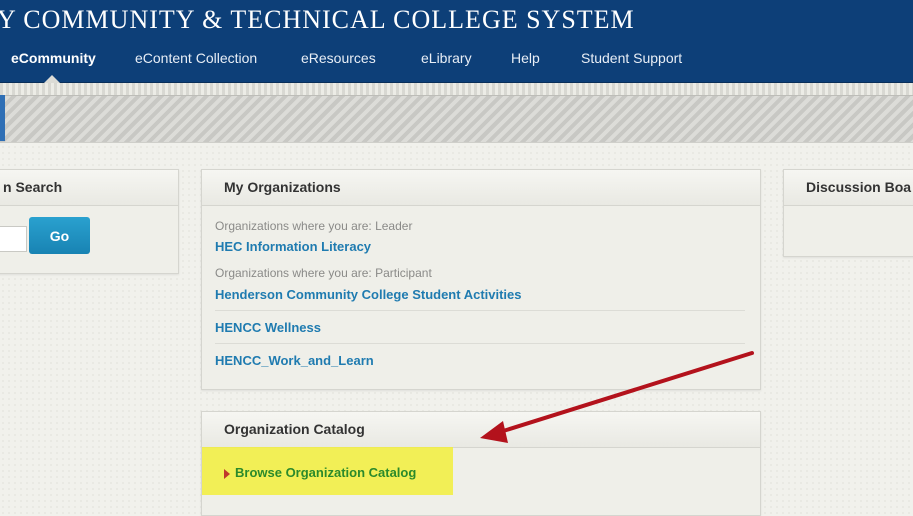 The image size is (913, 516). I want to click on decorative-strip, so click(456, 89).